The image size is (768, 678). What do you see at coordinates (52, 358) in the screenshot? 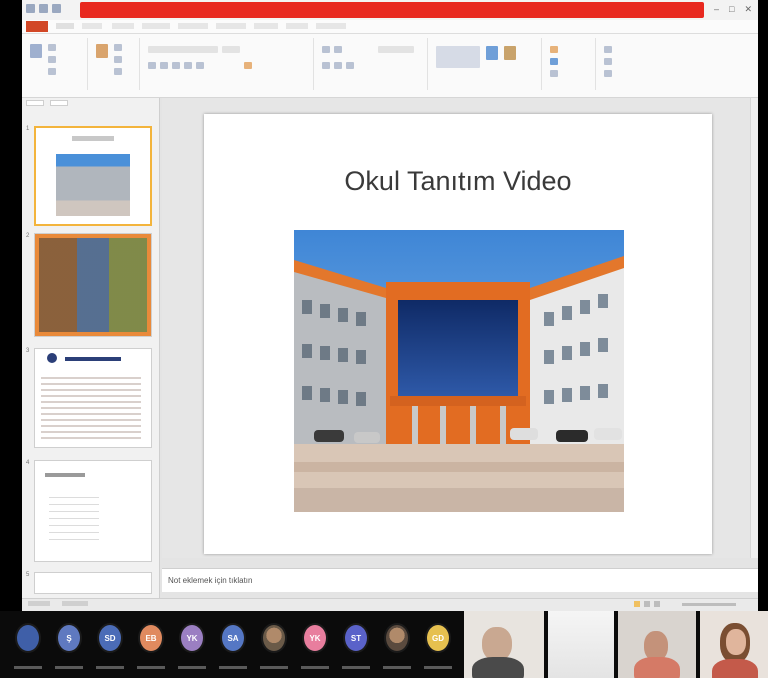
I see `thumb-logo` at bounding box center [52, 358].